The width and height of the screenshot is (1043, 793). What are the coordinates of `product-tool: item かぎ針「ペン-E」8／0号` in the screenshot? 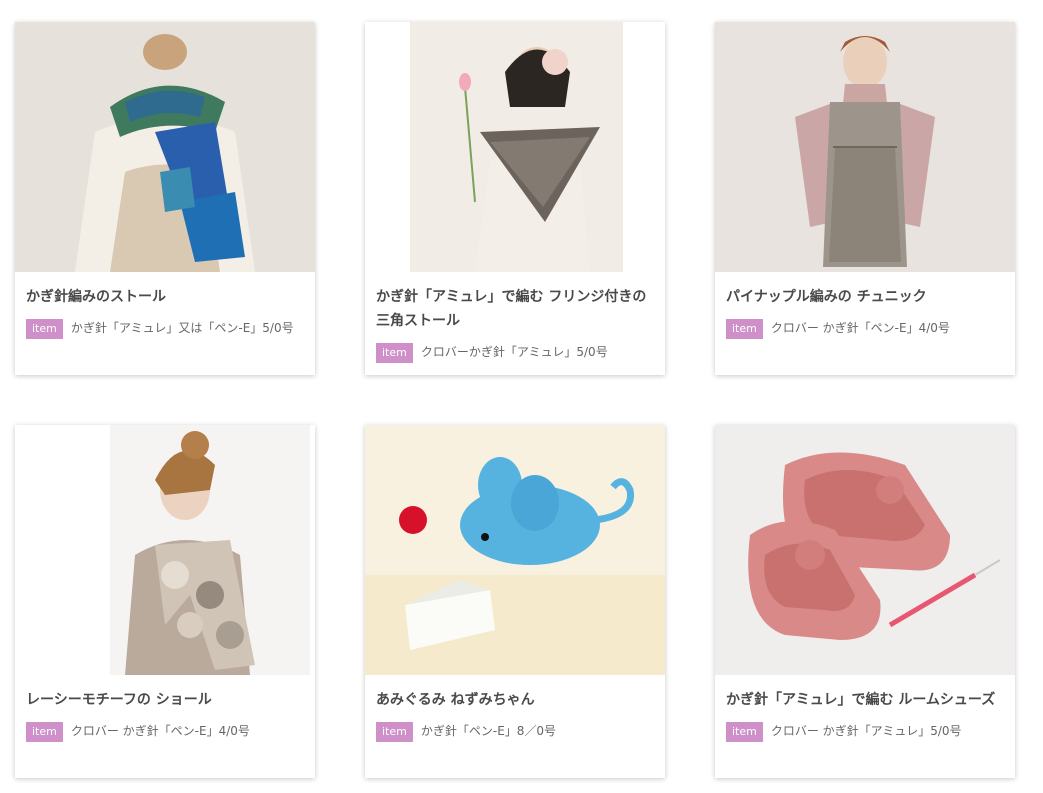 It's located at (515, 731).